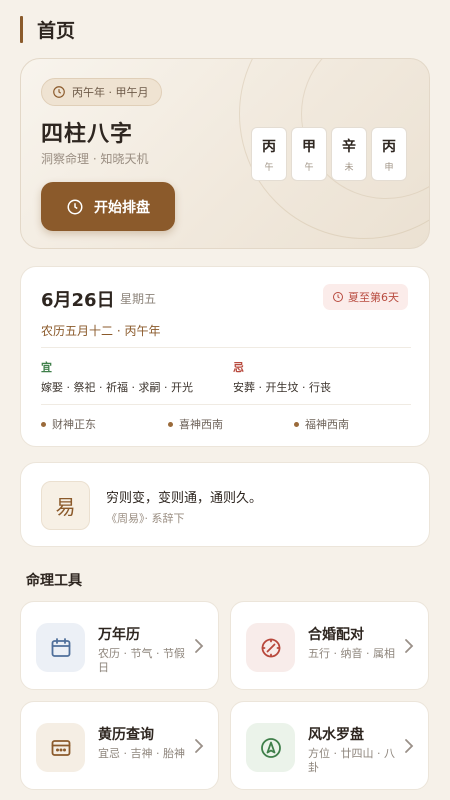 Image resolution: width=450 pixels, height=800 pixels. What do you see at coordinates (56, 31) in the screenshot?
I see `page-title: 首页` at bounding box center [56, 31].